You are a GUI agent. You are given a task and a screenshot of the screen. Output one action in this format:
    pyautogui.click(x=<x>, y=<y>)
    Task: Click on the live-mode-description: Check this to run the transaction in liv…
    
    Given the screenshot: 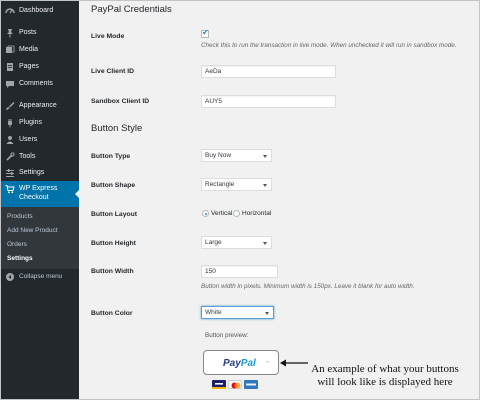 What is the action you would take?
    pyautogui.click(x=329, y=45)
    